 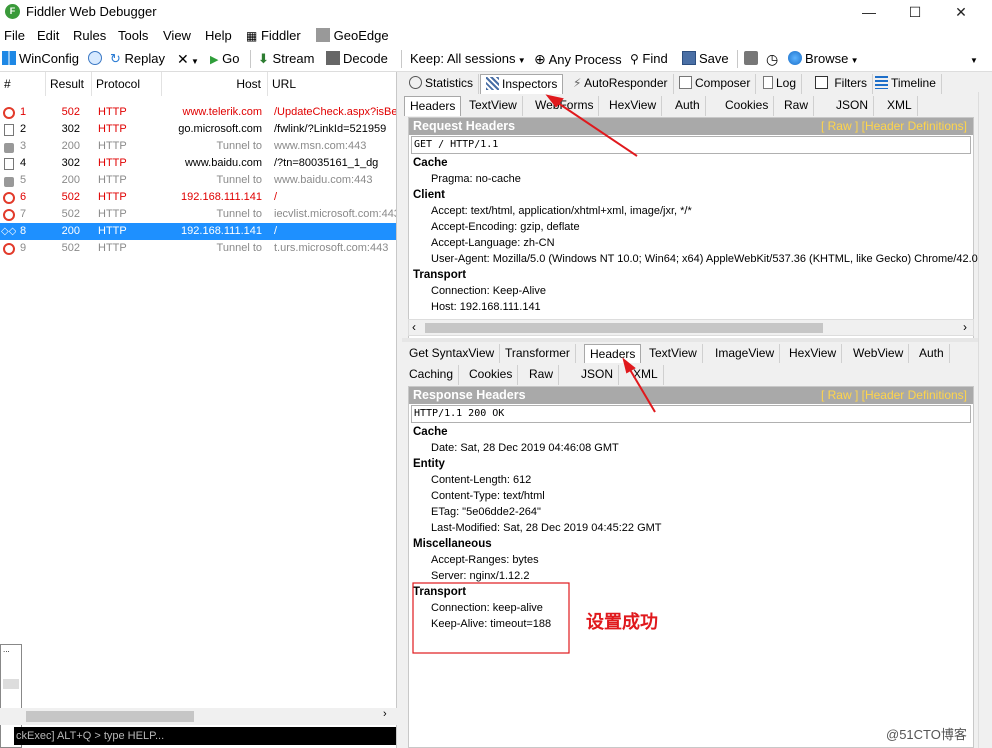 I want to click on annotation-success-text: 设置成功, so click(x=622, y=622).